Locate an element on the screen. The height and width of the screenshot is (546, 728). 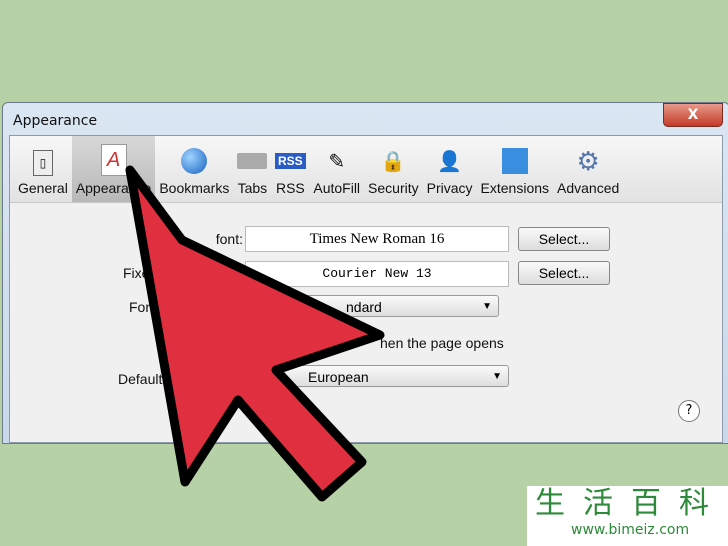
watermark: 生活百科 www.bimeiz.com is located at coordinates (627, 516).